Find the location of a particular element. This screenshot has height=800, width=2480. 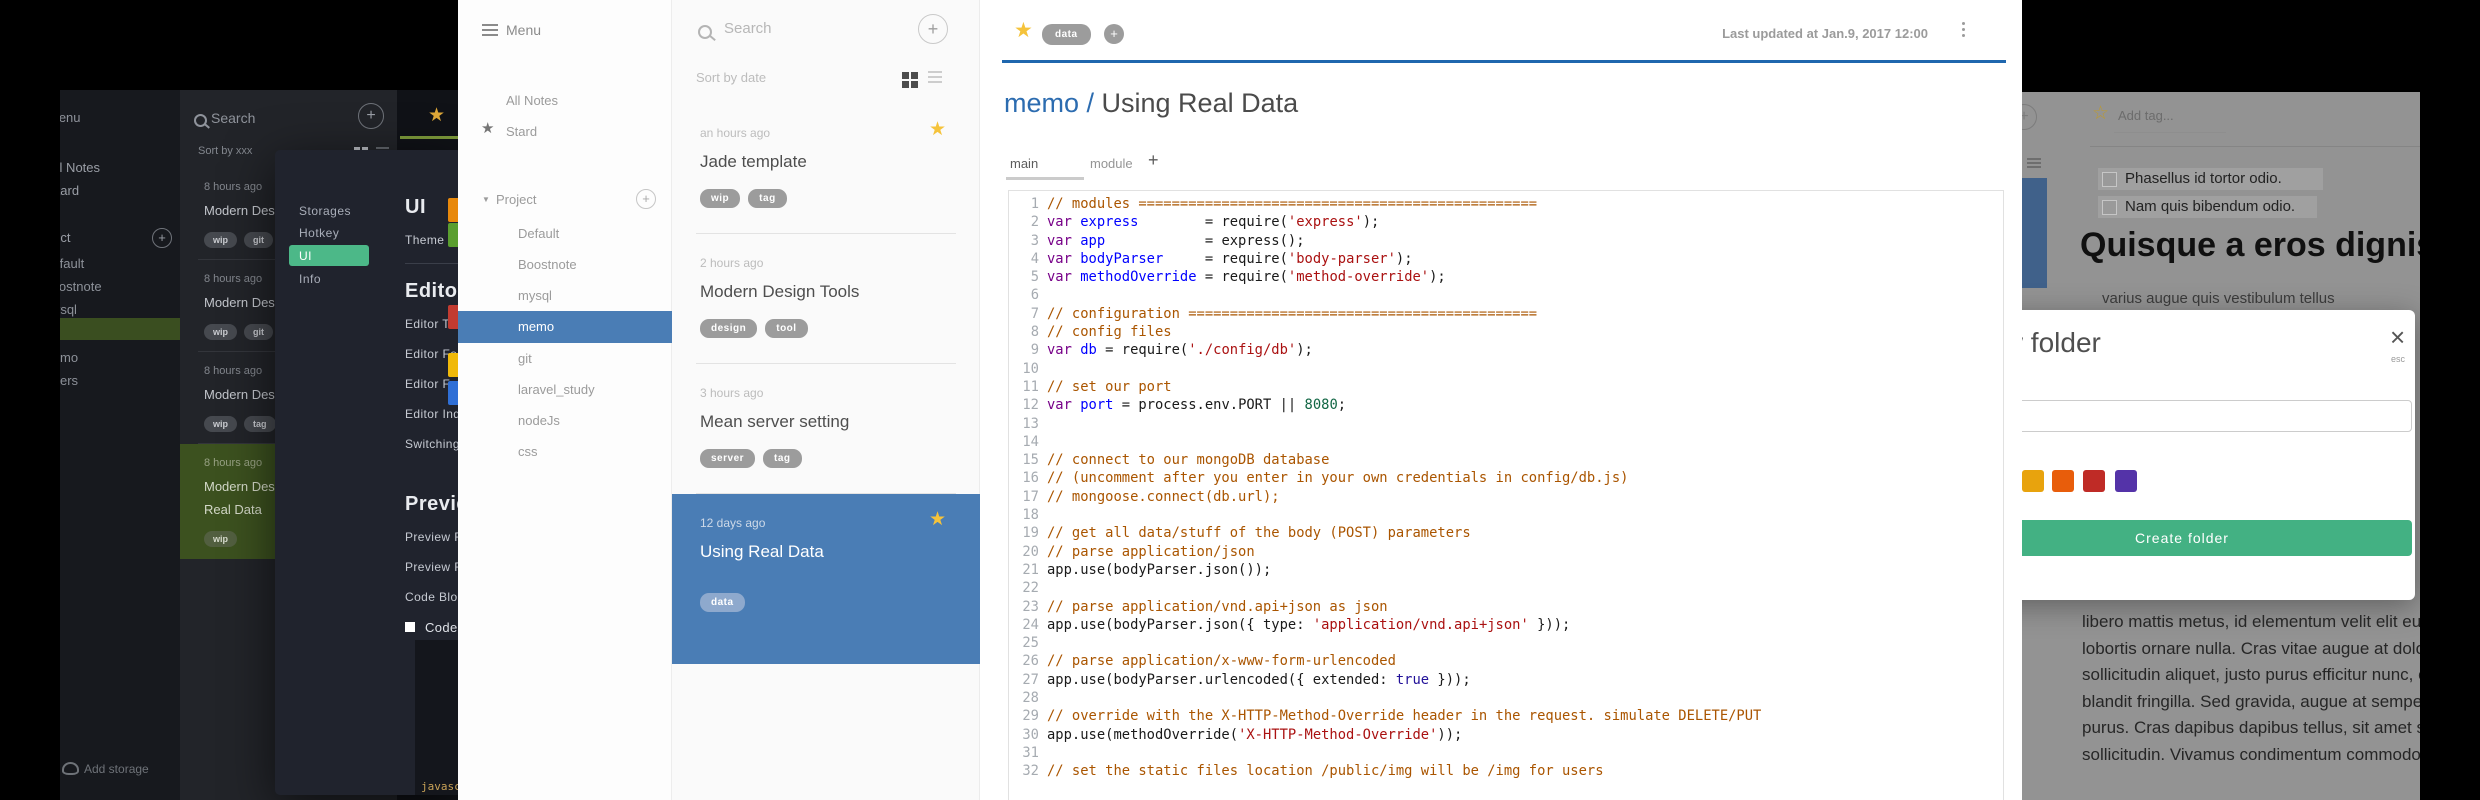

settings-nav-item-hotkey: Hotkey is located at coordinates (319, 233).